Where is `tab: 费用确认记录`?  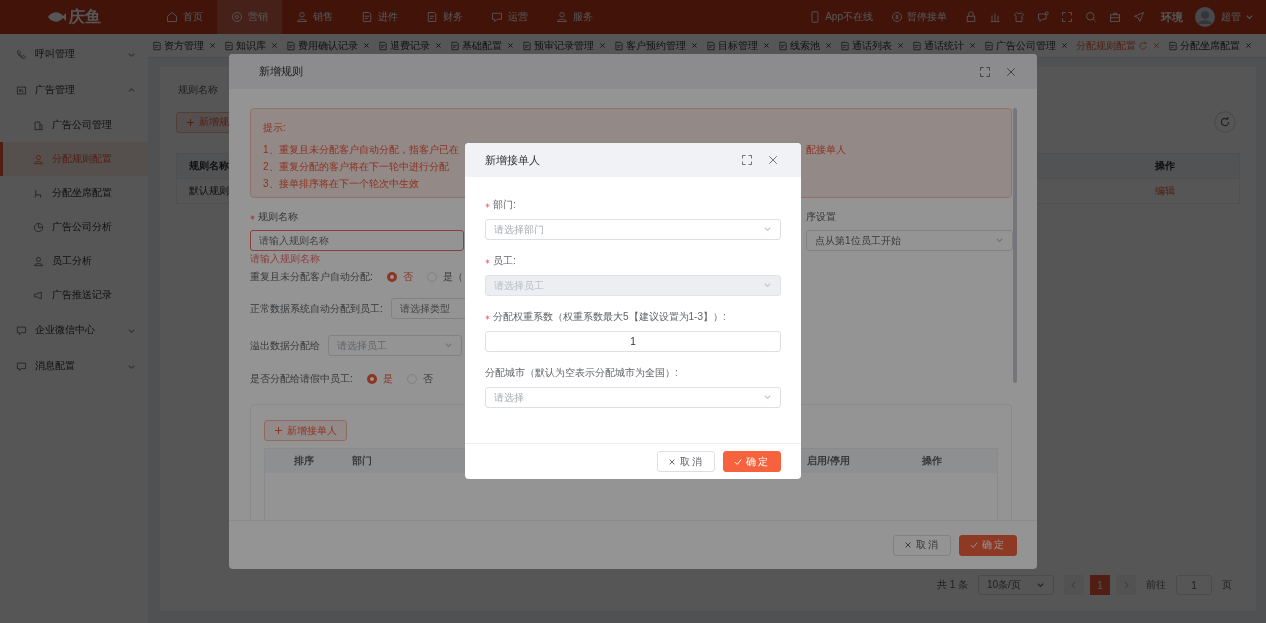
tab: 费用确认记录 is located at coordinates (328, 45).